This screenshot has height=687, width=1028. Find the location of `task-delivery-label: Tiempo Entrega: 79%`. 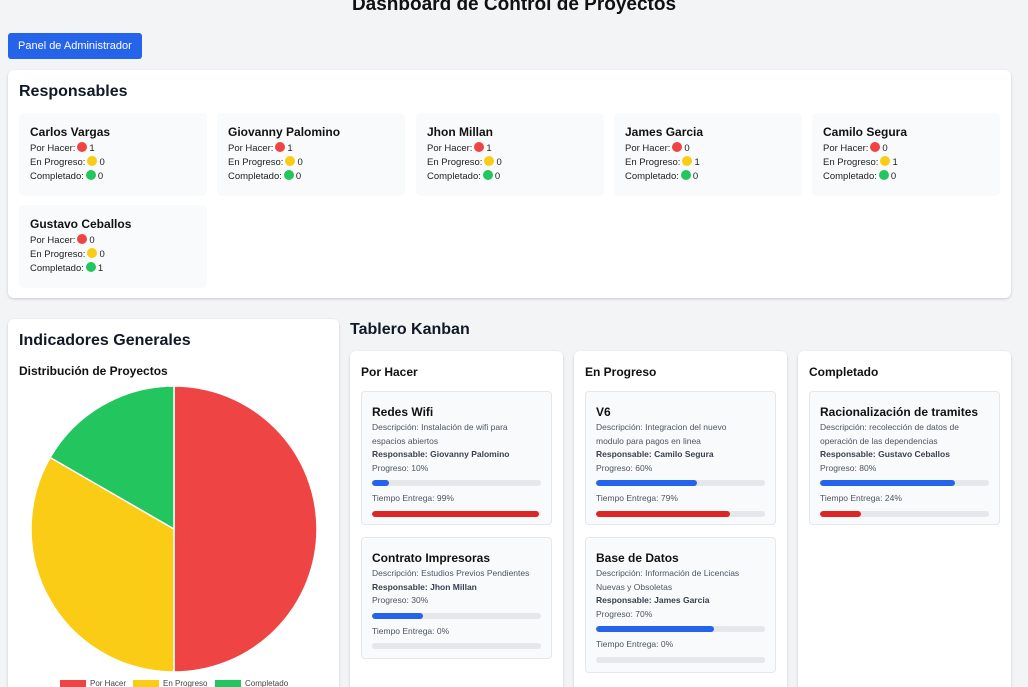

task-delivery-label: Tiempo Entrega: 79% is located at coordinates (637, 498).